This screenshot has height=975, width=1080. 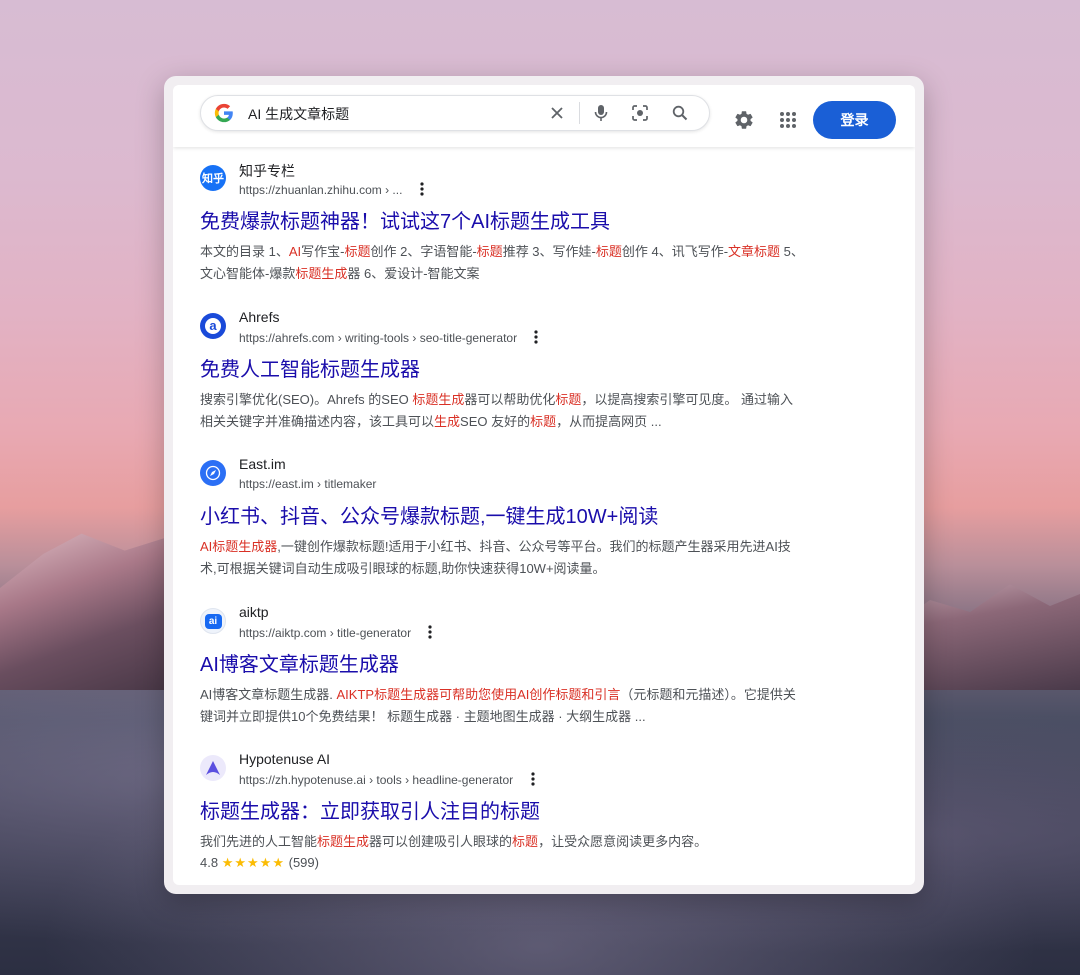 What do you see at coordinates (744, 120) in the screenshot?
I see `gear-icon` at bounding box center [744, 120].